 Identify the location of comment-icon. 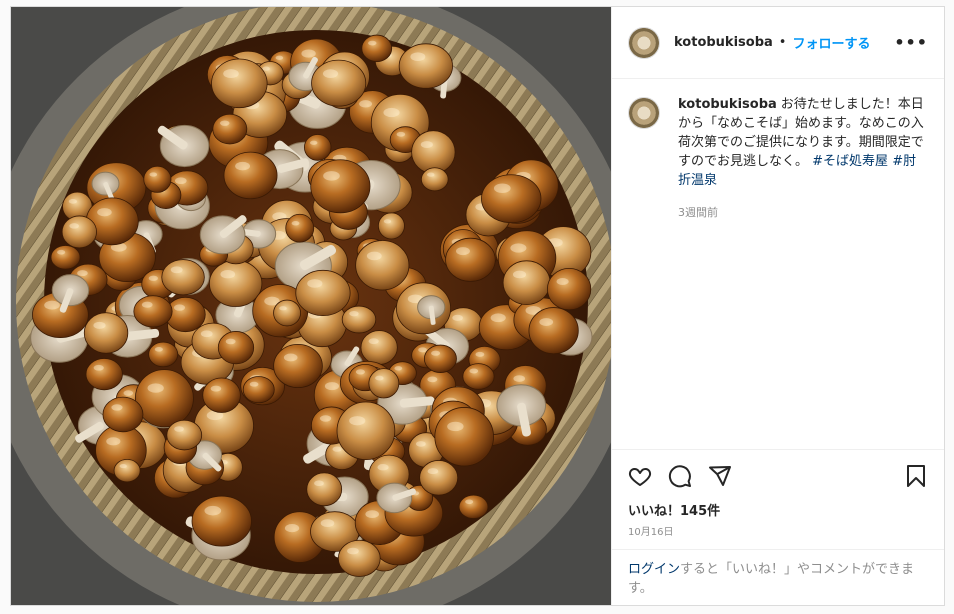
(680, 476).